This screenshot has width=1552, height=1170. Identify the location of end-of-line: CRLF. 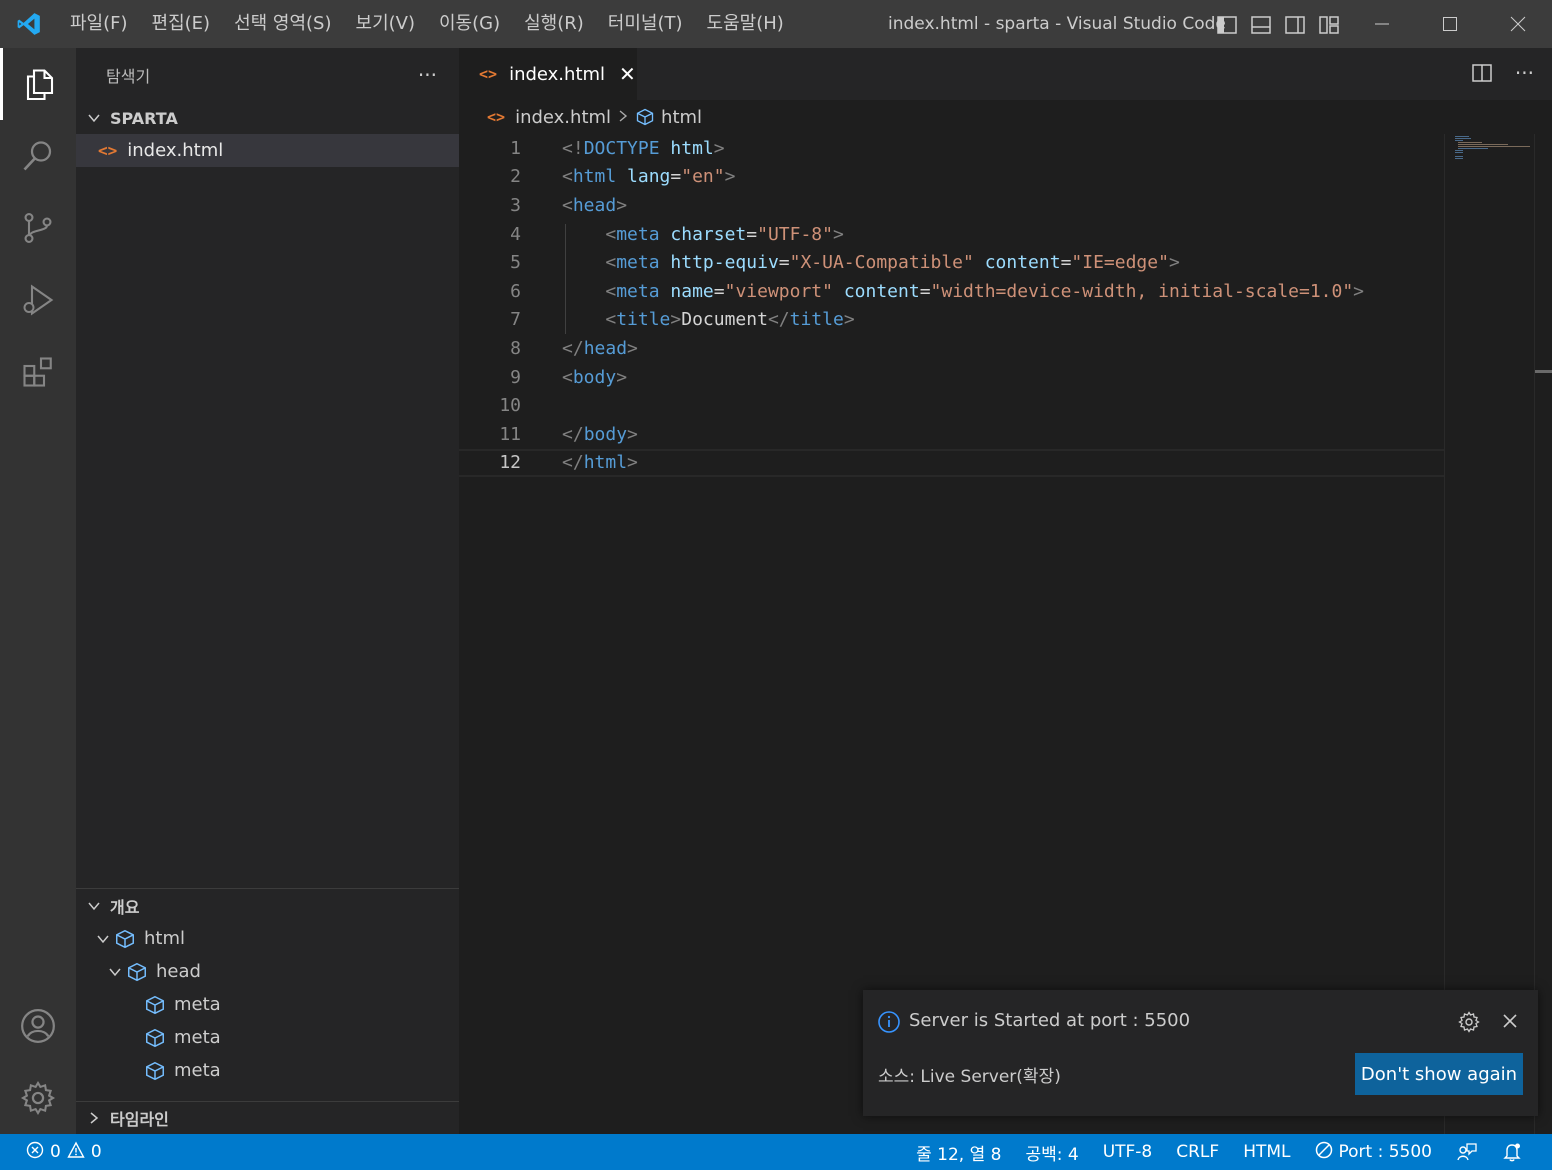
(1197, 1152).